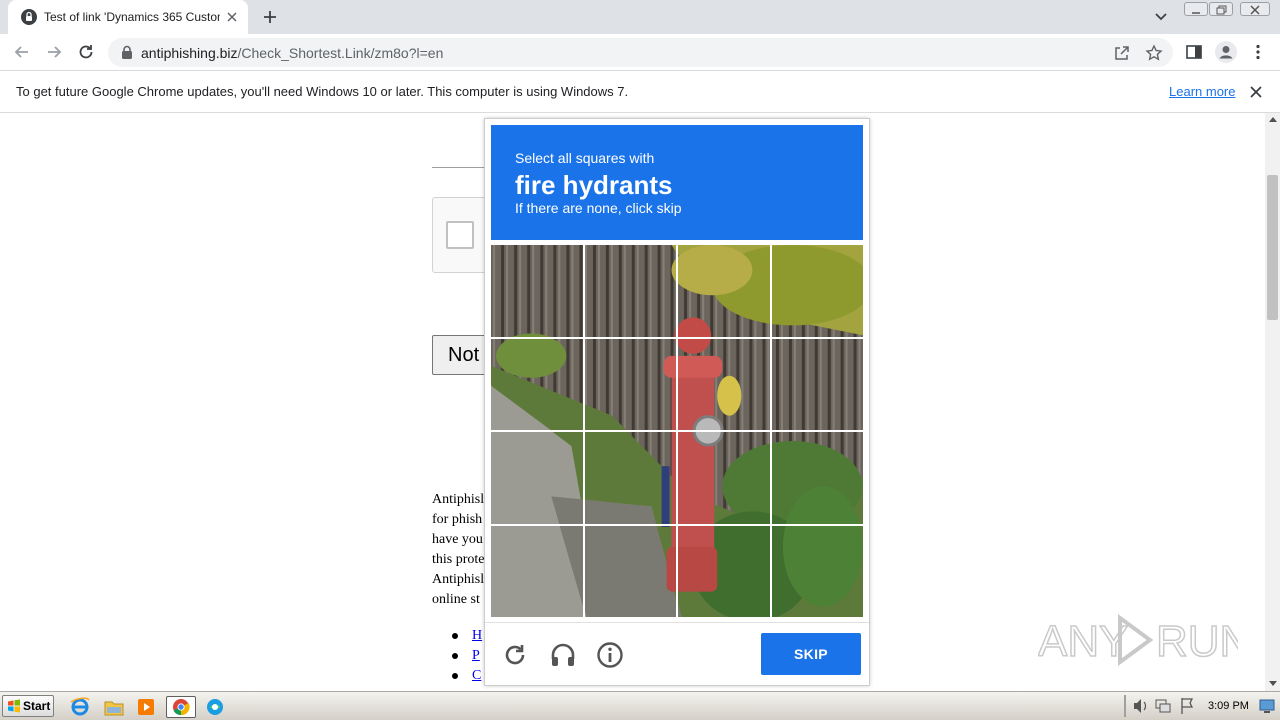 The width and height of the screenshot is (1280, 720). I want to click on challenge-target: fire hydrants, so click(594, 185).